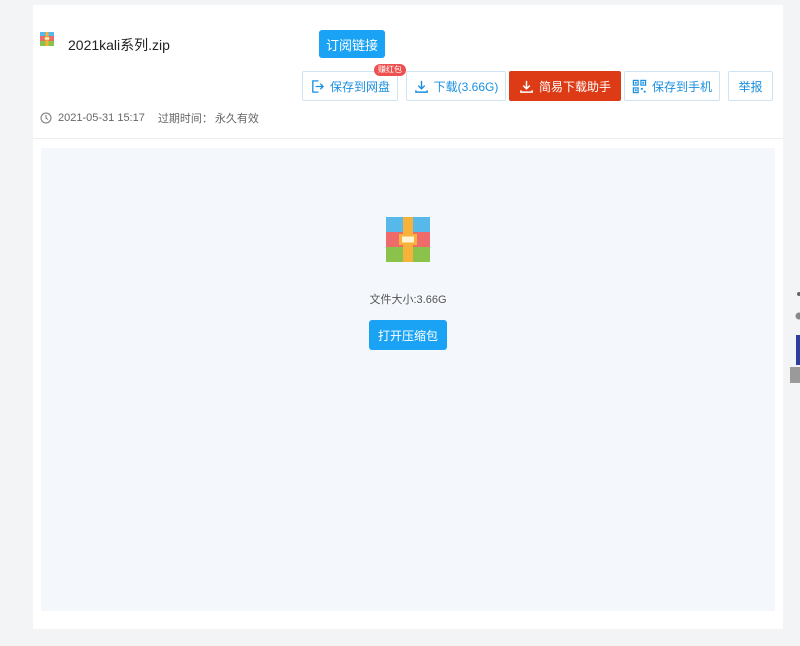 The height and width of the screenshot is (646, 800). Describe the element at coordinates (408, 138) in the screenshot. I see `divider` at that location.